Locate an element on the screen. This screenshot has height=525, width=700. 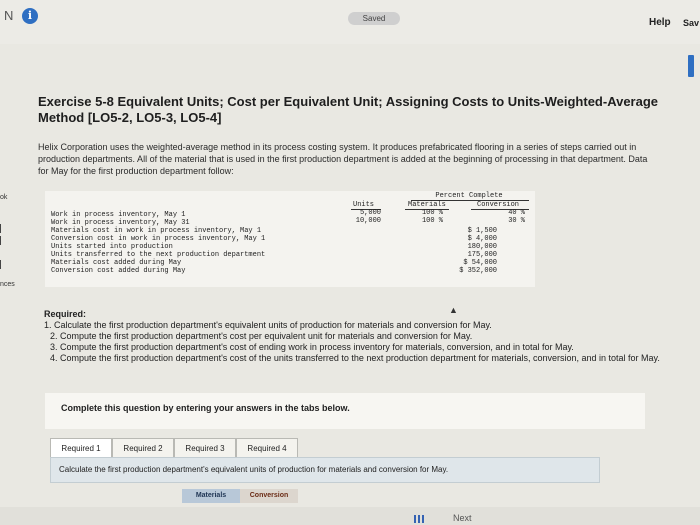
amount-value: $ 54,000 is located at coordinates (480, 263).